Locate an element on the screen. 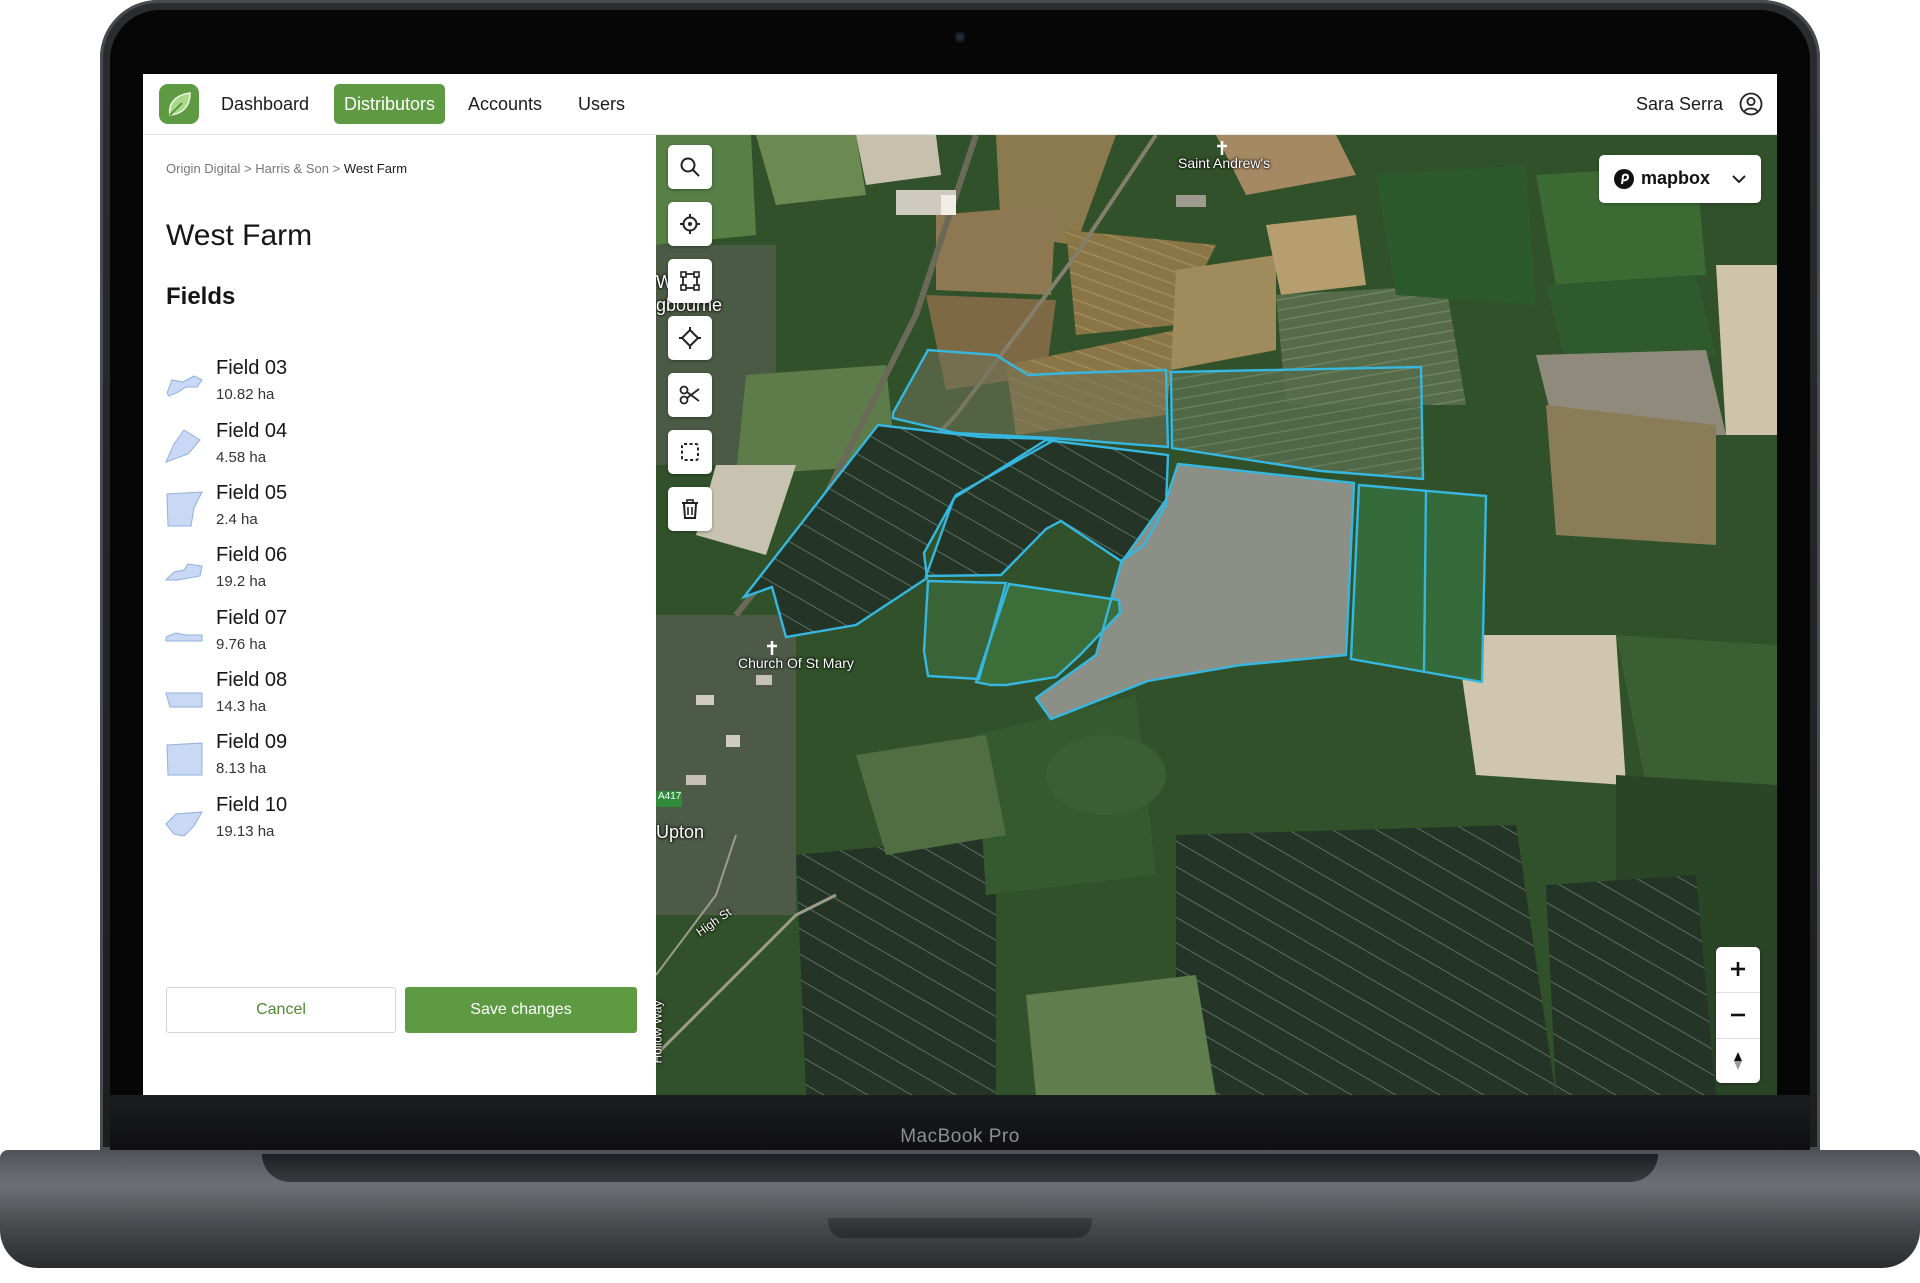 This screenshot has width=1920, height=1283. zoom-out-button is located at coordinates (1738, 1015).